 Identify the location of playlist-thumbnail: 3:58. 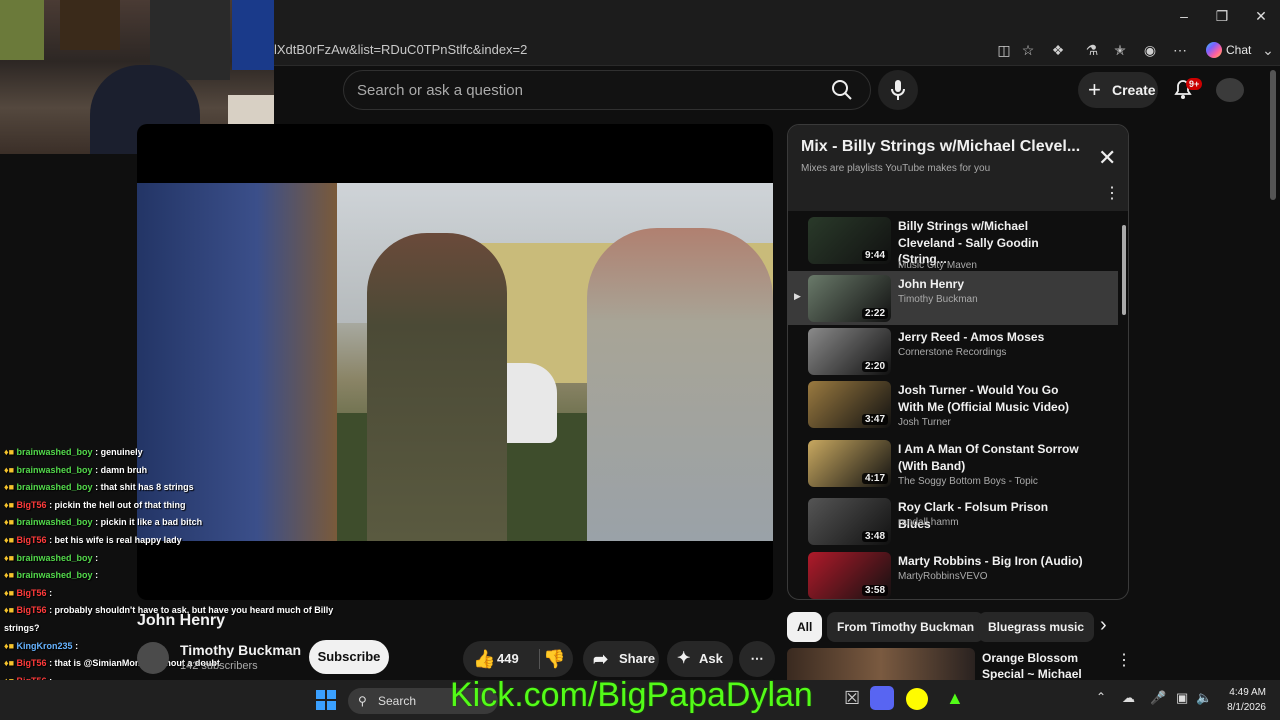
(849, 575).